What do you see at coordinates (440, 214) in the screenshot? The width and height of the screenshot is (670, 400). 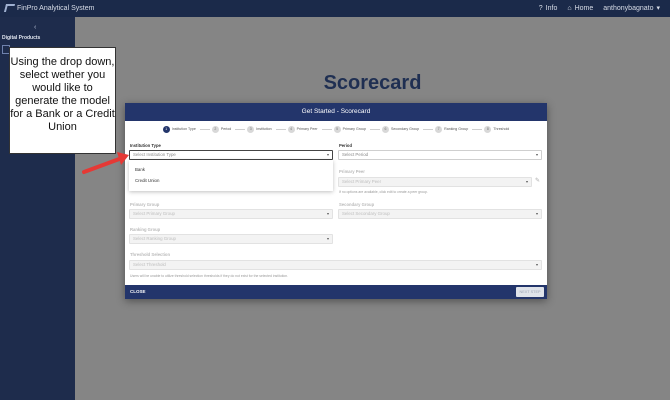 I see `secondary-group-select: Select Secondary Group ▾` at bounding box center [440, 214].